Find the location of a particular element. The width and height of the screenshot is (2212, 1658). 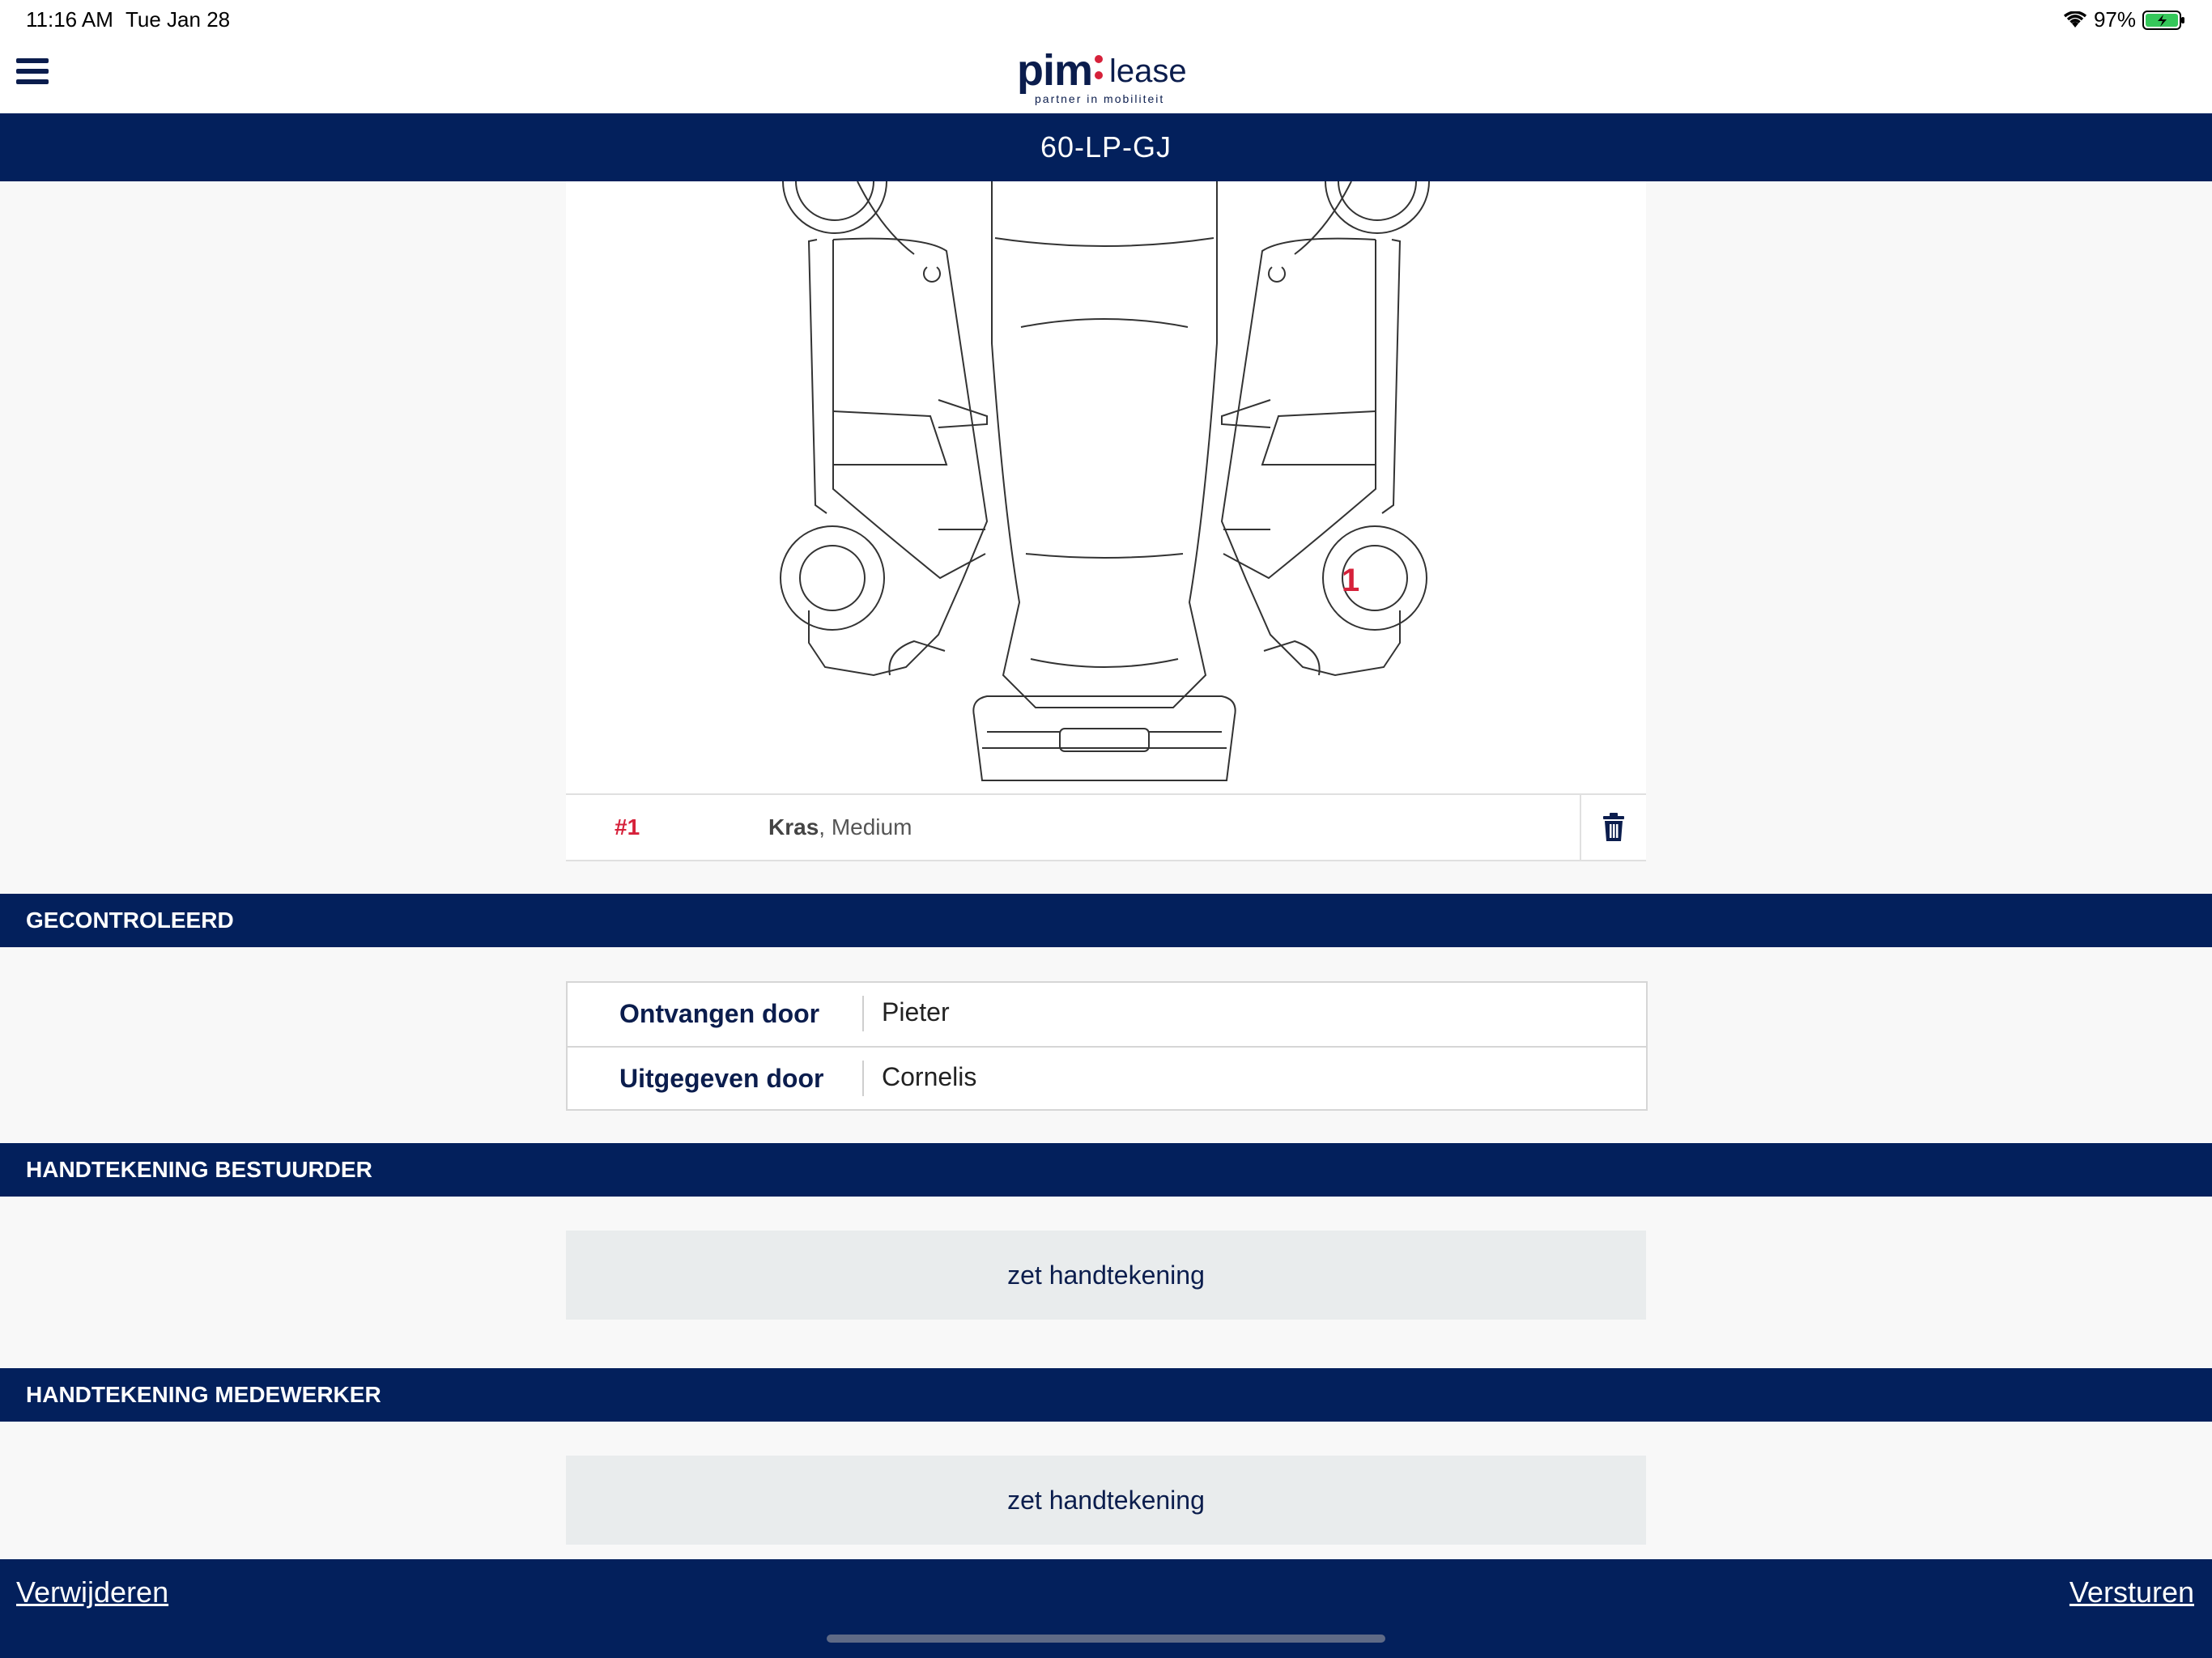

section-checked: GECONTROLEERD is located at coordinates (1106, 920).